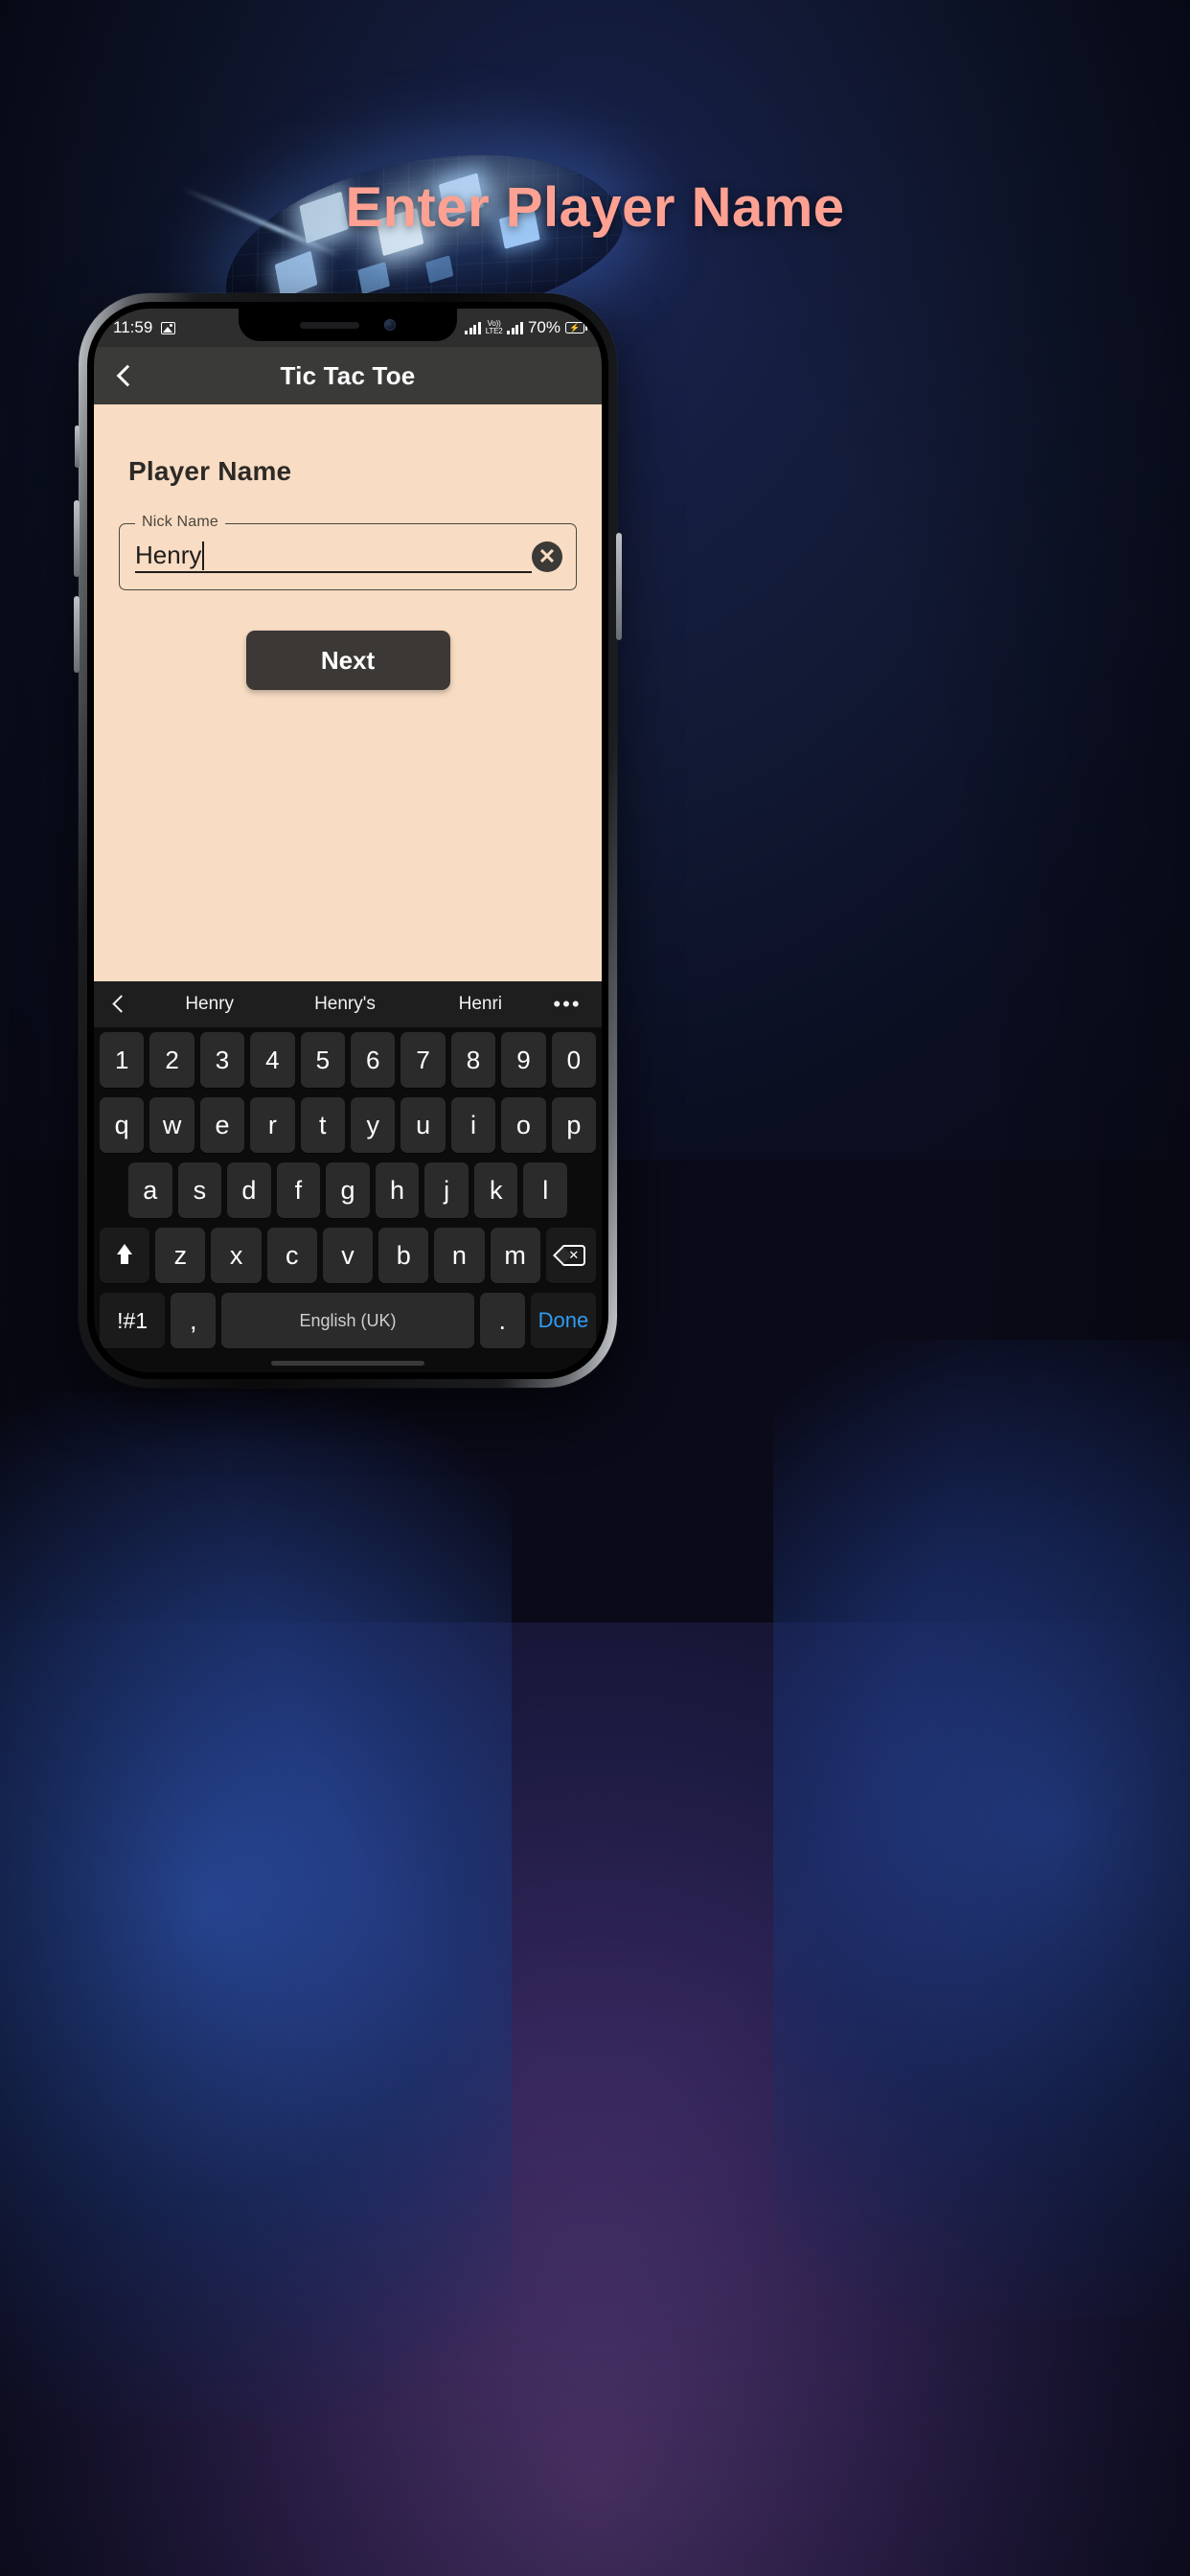 This screenshot has width=1190, height=2576. I want to click on nick-name-field-wrapper: Nick Name Henry ✕, so click(348, 552).